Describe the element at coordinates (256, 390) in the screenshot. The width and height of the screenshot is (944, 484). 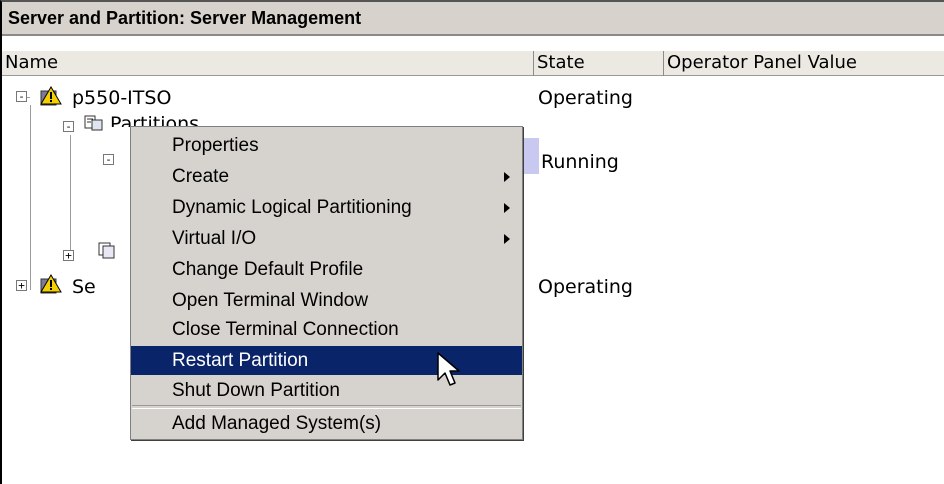
I see `menu-item-label: Shut Down Partition` at that location.